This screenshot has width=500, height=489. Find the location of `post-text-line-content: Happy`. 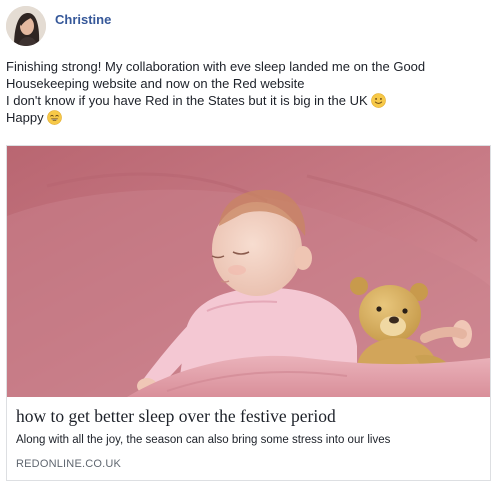

post-text-line-content: Happy is located at coordinates (25, 117).